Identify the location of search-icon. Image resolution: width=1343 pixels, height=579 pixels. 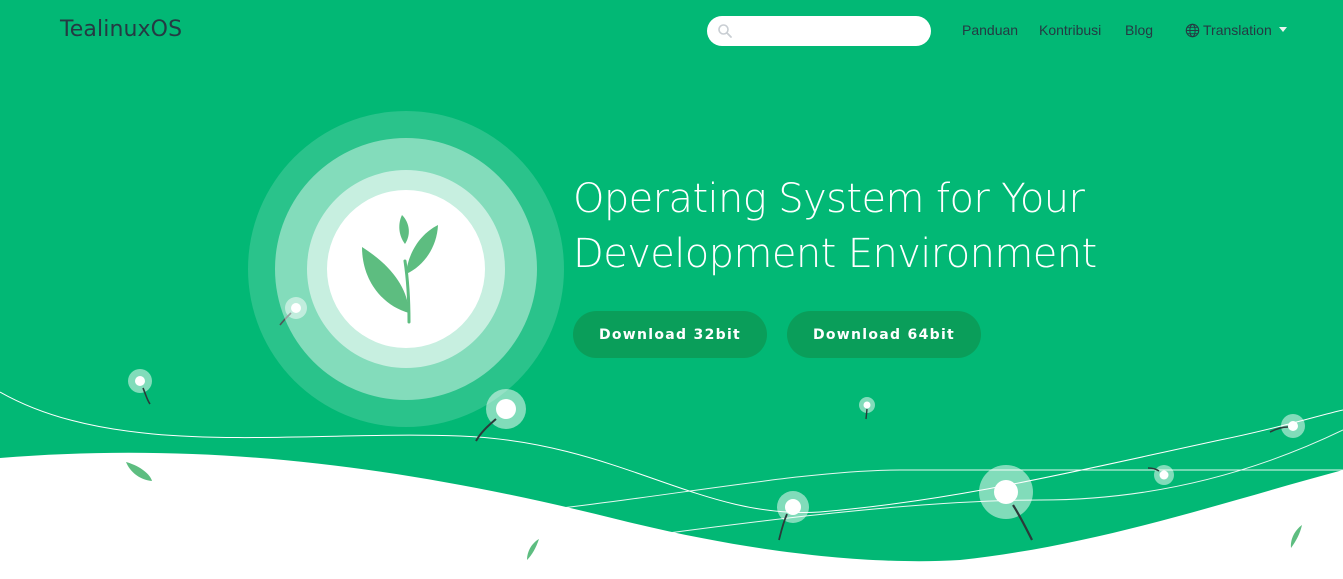
(725, 31).